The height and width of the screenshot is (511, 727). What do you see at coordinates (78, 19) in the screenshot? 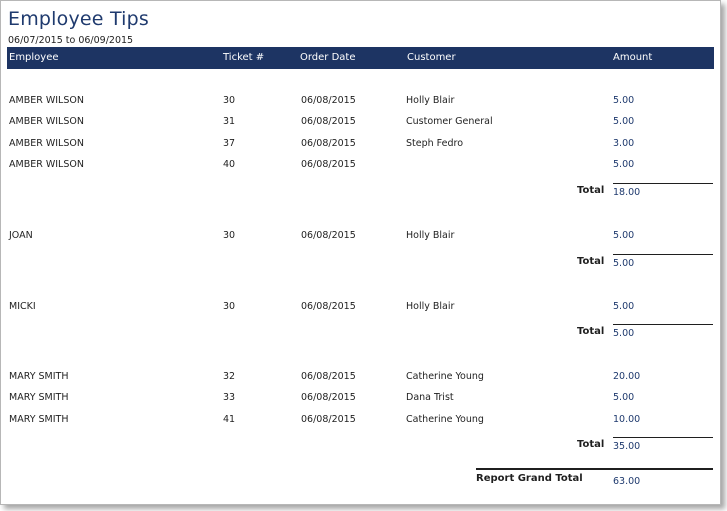
I see `report-title: Employee Tips` at bounding box center [78, 19].